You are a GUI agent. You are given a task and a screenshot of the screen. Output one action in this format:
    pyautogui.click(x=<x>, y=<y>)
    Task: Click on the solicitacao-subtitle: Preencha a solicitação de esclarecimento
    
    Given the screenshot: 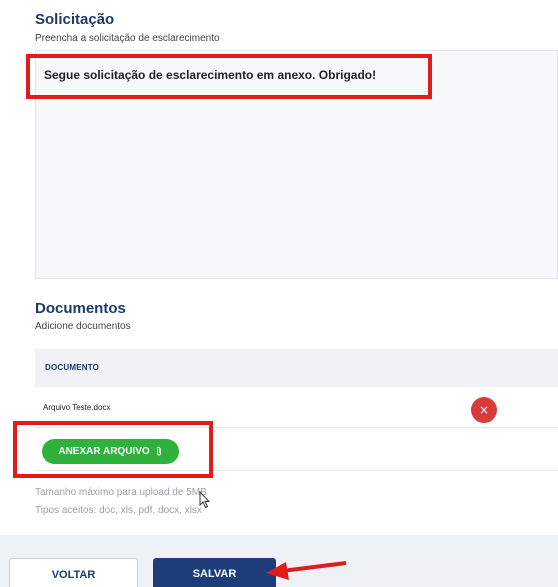 What is the action you would take?
    pyautogui.click(x=127, y=38)
    